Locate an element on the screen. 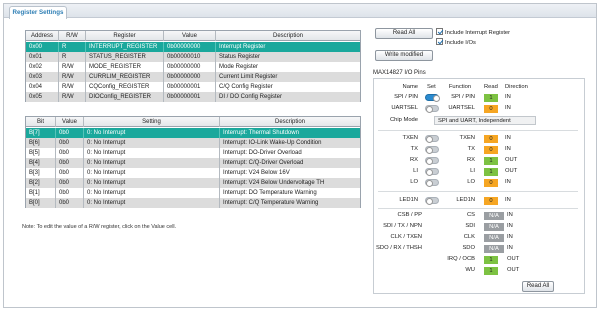  cell-description: Status Register is located at coordinates (240, 57).